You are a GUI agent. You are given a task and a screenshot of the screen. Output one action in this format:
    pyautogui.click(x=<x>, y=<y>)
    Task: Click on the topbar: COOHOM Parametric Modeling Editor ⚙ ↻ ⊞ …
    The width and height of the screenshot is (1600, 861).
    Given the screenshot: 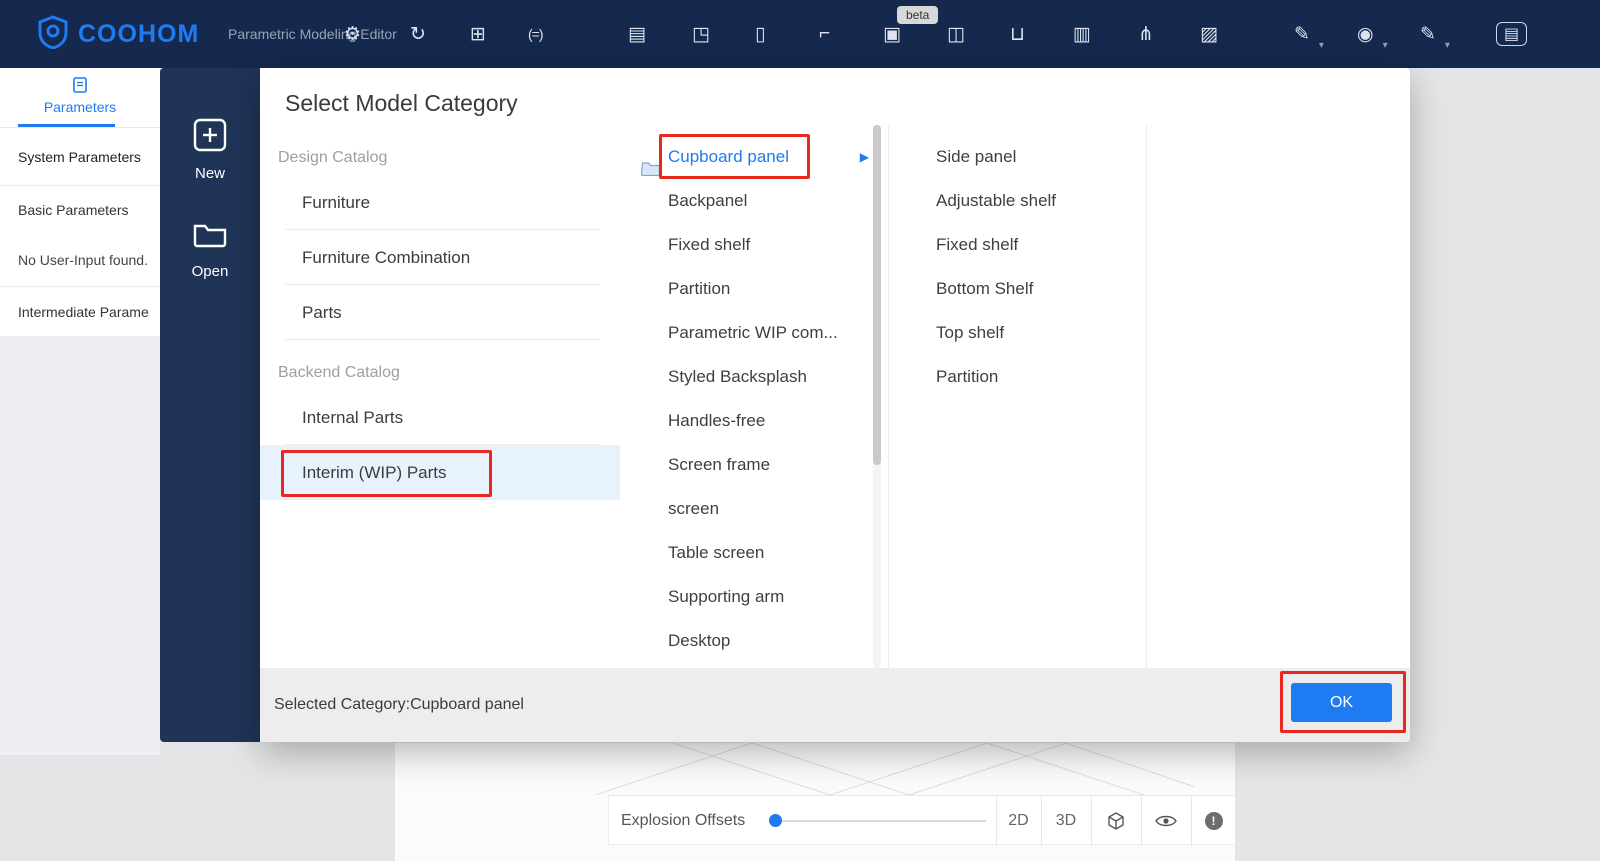 What is the action you would take?
    pyautogui.click(x=800, y=34)
    